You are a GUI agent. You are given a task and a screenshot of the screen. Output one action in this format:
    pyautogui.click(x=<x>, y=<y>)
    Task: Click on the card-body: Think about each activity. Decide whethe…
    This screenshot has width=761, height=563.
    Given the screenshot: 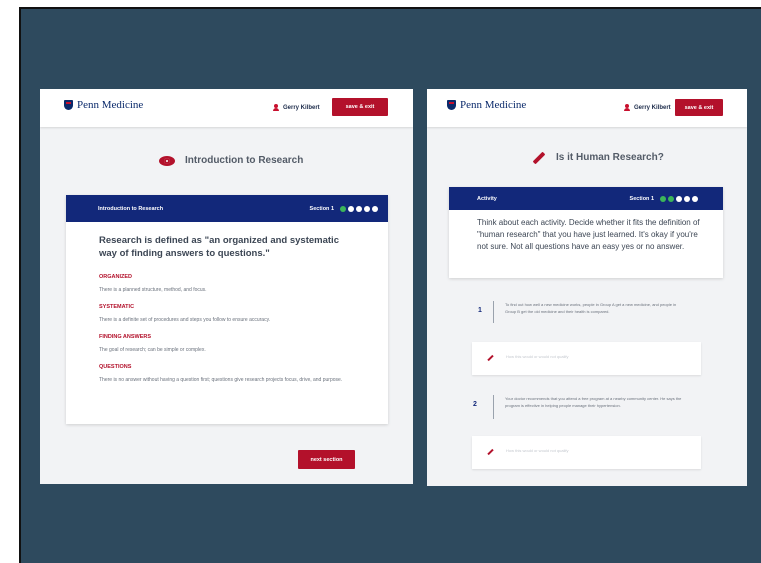 What is the action you would take?
    pyautogui.click(x=586, y=231)
    